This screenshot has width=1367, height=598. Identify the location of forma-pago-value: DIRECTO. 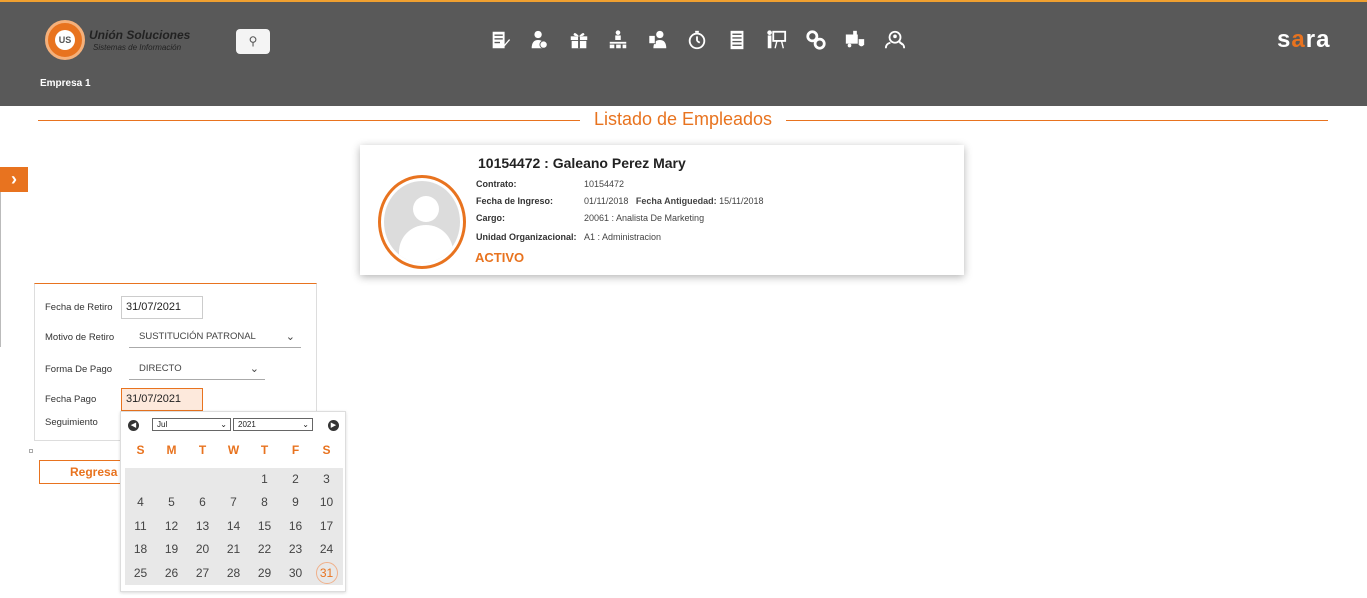
(160, 368).